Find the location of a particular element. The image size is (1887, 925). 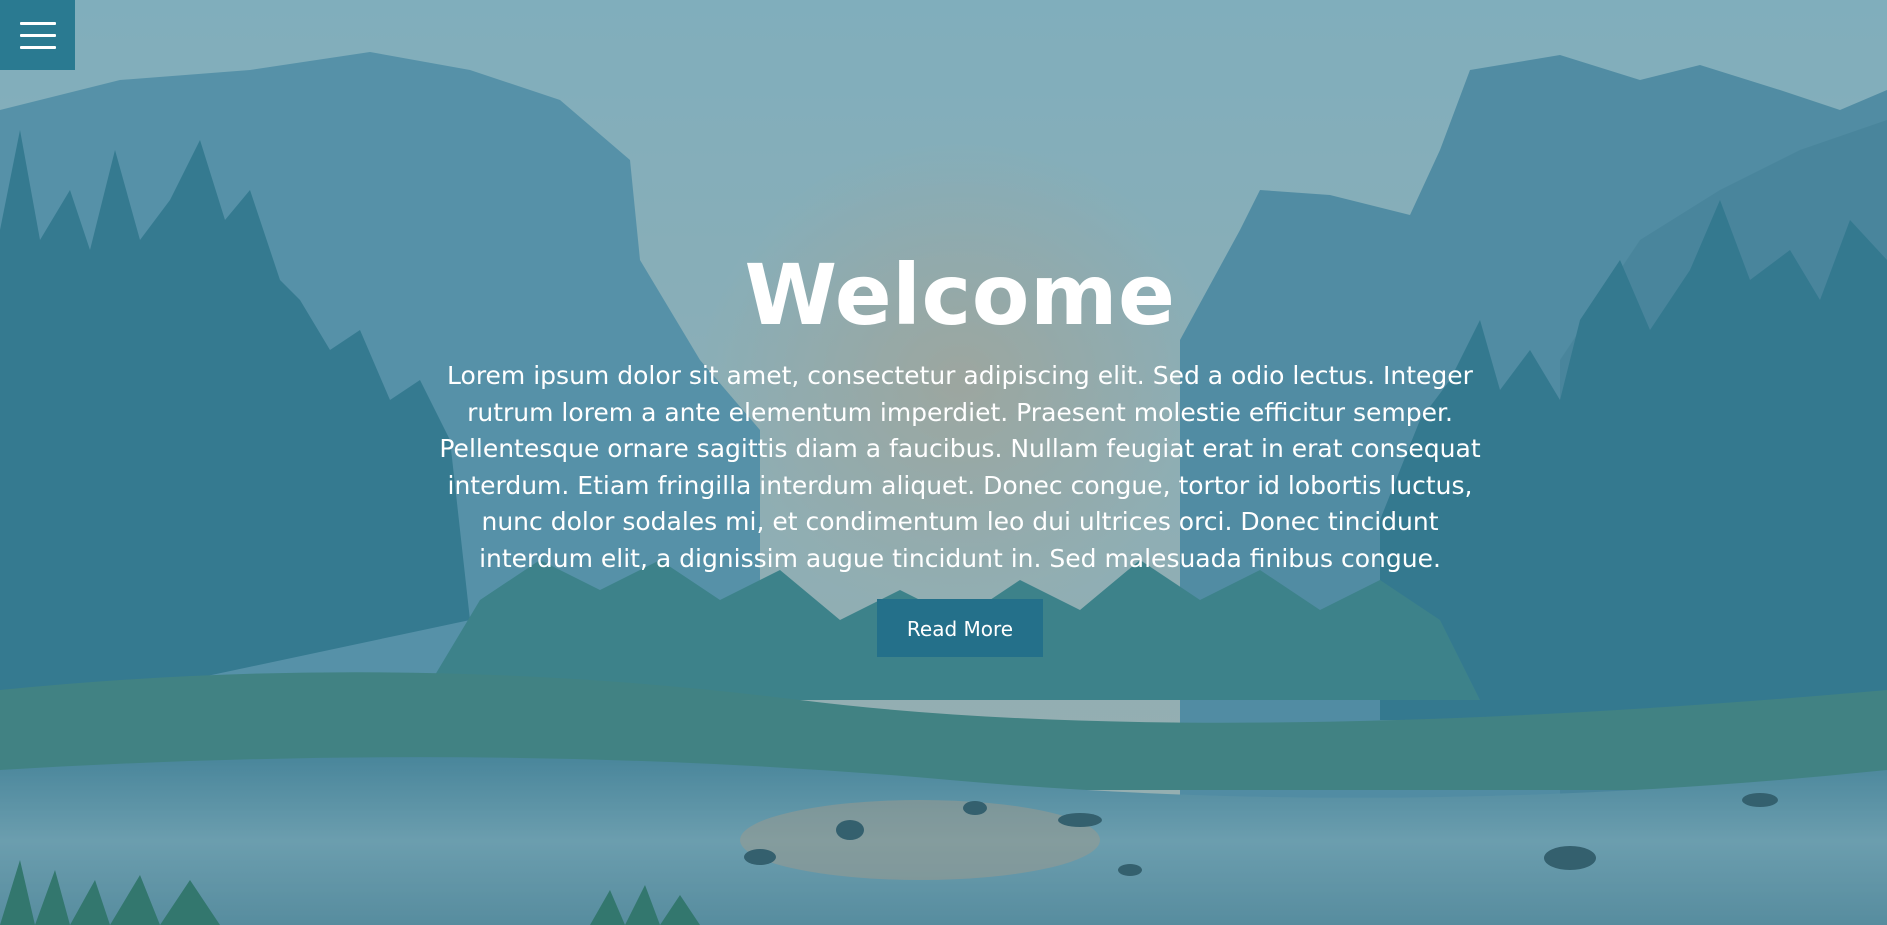

hamburger-menu-button is located at coordinates (37, 35).